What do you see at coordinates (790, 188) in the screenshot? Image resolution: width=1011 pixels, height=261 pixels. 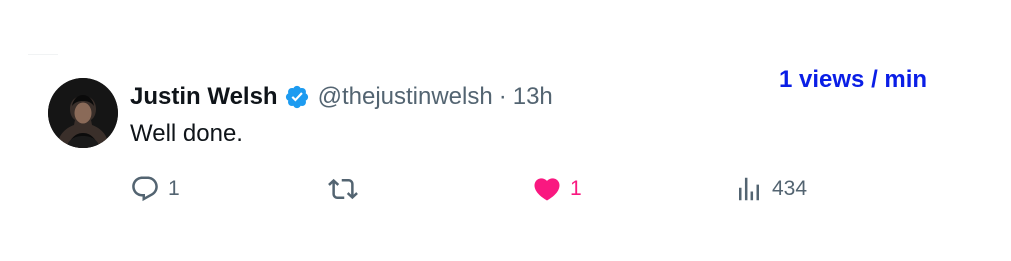 I see `view-count: 434` at bounding box center [790, 188].